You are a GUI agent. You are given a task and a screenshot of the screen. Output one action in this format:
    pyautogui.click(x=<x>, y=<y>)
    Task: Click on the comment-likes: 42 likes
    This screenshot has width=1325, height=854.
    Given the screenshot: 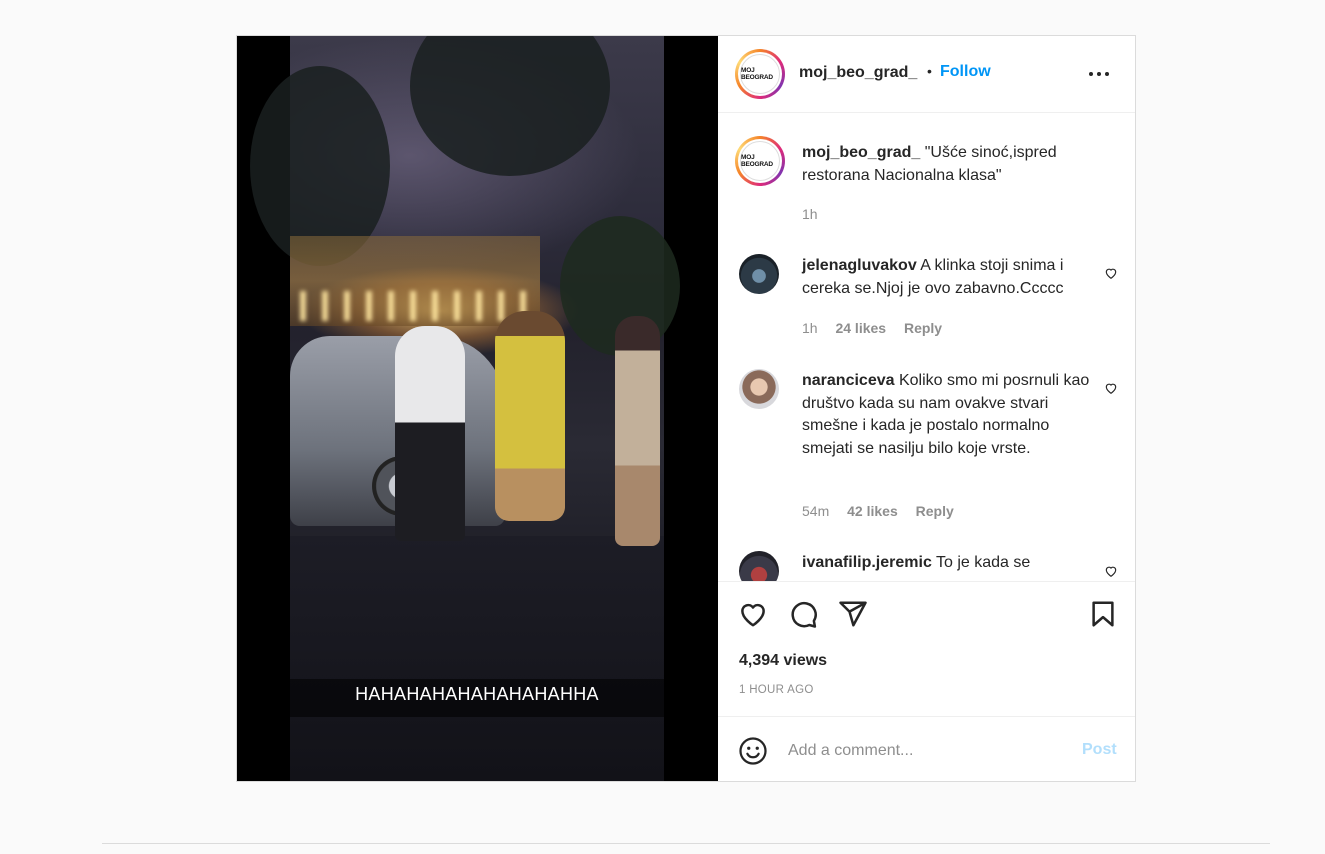 What is the action you would take?
    pyautogui.click(x=872, y=511)
    